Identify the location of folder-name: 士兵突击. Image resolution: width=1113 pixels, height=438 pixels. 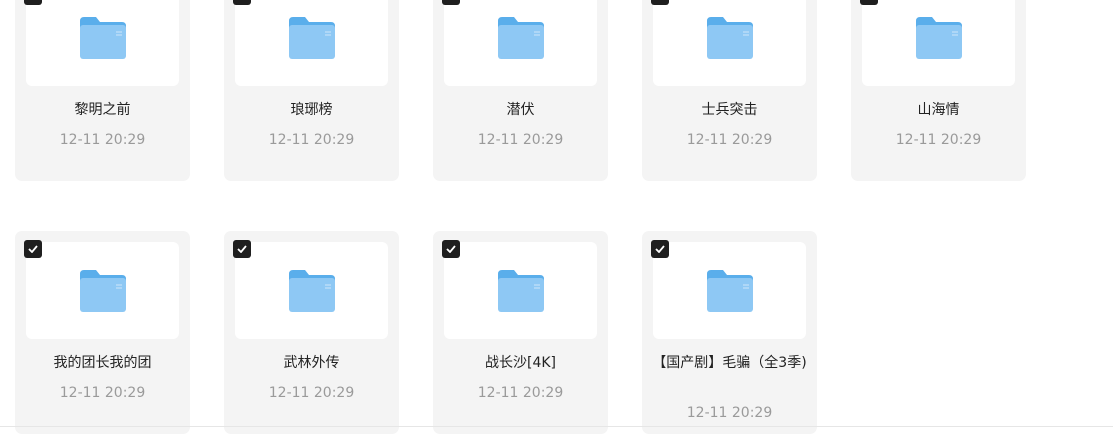
(729, 110).